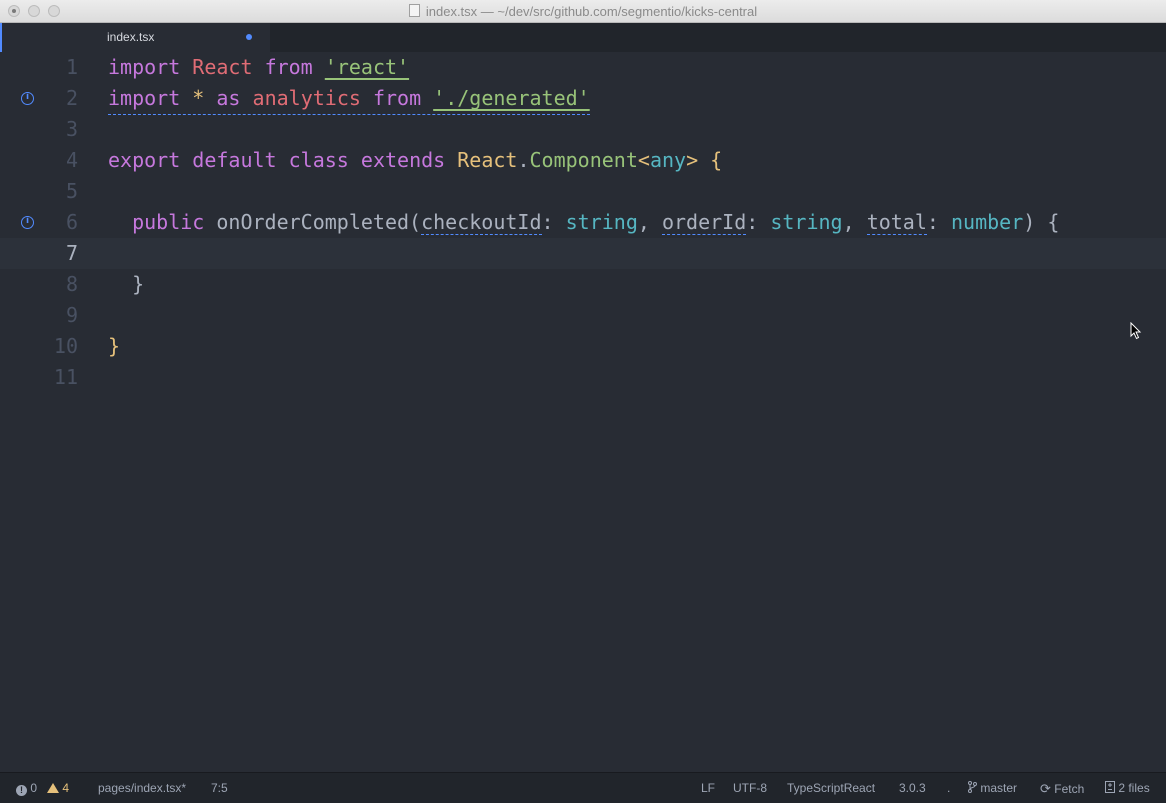 This screenshot has height=803, width=1166. What do you see at coordinates (198, 98) in the screenshot?
I see `star-operator: *` at bounding box center [198, 98].